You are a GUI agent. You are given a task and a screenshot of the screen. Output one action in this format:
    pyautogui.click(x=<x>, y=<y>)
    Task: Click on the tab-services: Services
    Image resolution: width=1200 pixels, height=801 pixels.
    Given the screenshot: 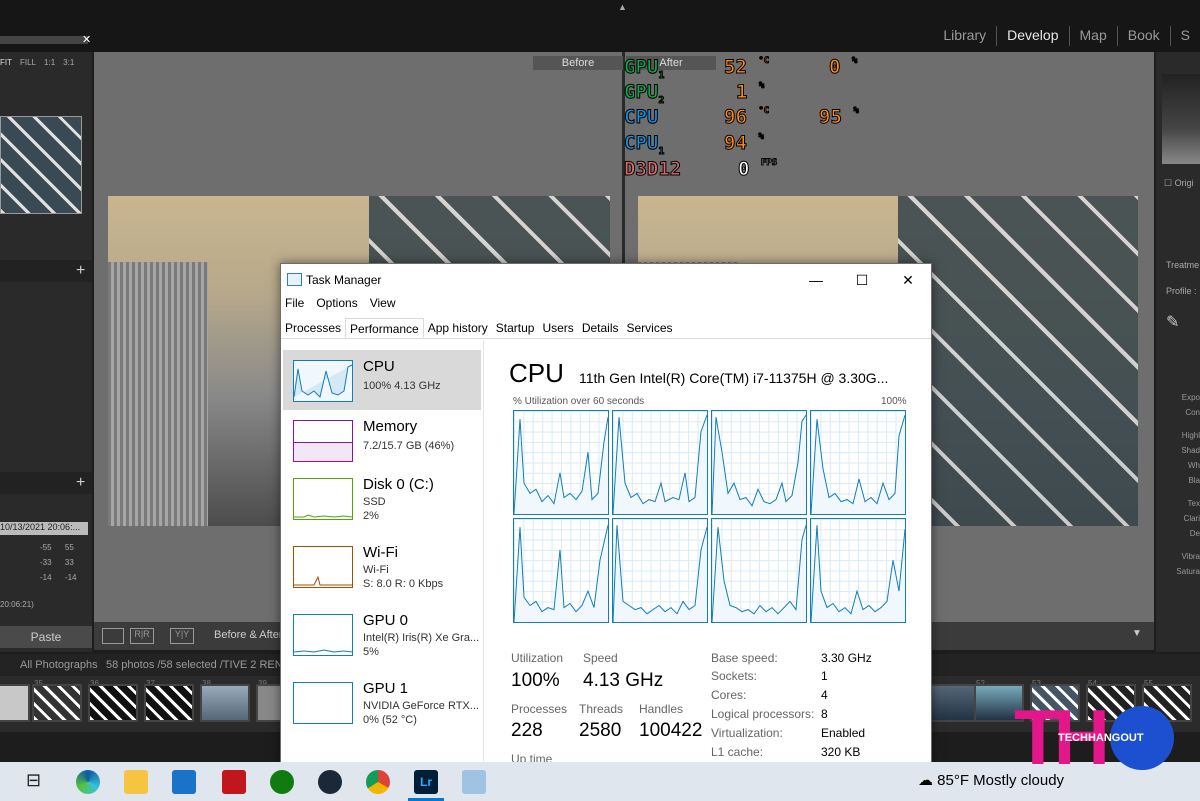 What is the action you would take?
    pyautogui.click(x=650, y=328)
    